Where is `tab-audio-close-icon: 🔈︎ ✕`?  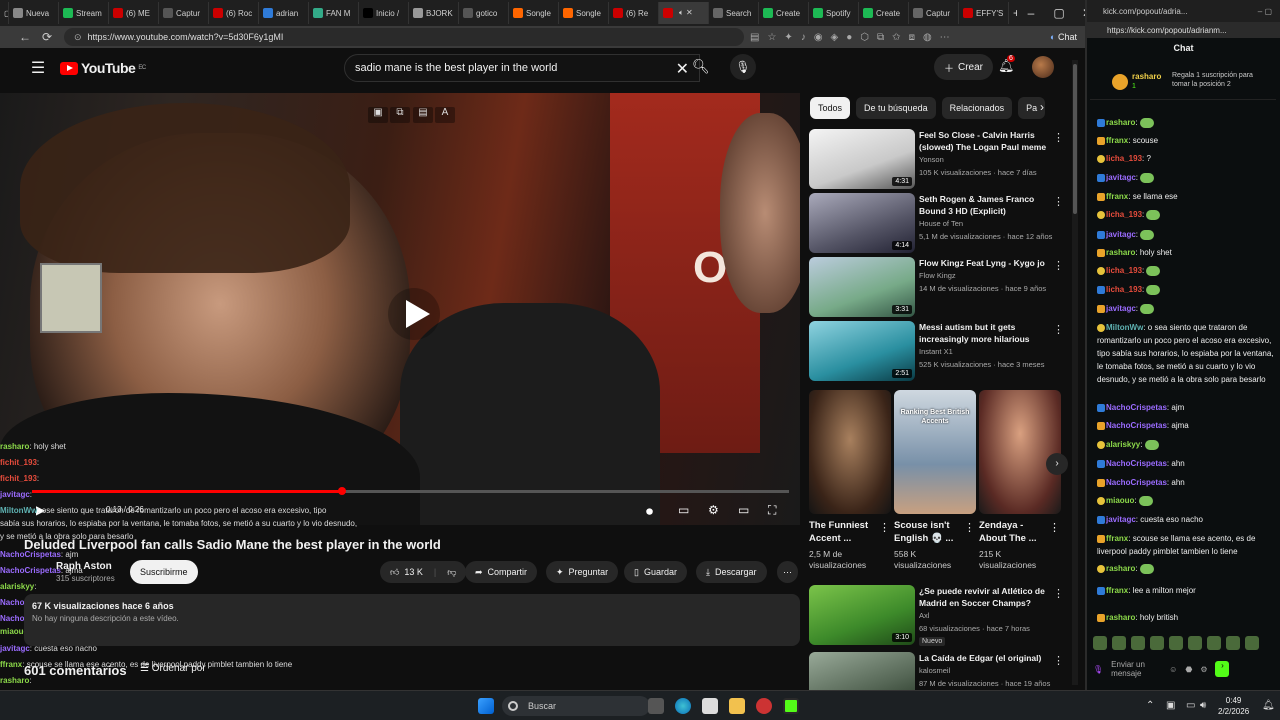
tab-audio-close-icon: 🔈︎ ✕ is located at coordinates (686, 13).